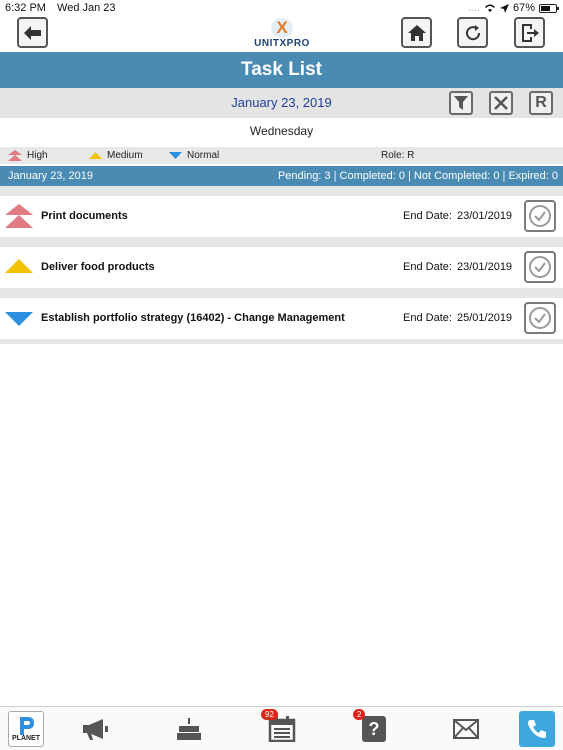 The image size is (563, 750). Describe the element at coordinates (549, 8) in the screenshot. I see `battery-icon` at that location.